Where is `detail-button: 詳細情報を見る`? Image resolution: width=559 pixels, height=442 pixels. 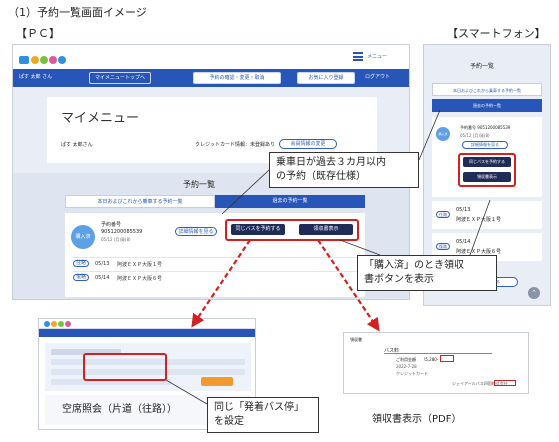 detail-button: 詳細情報を見る is located at coordinates (196, 231).